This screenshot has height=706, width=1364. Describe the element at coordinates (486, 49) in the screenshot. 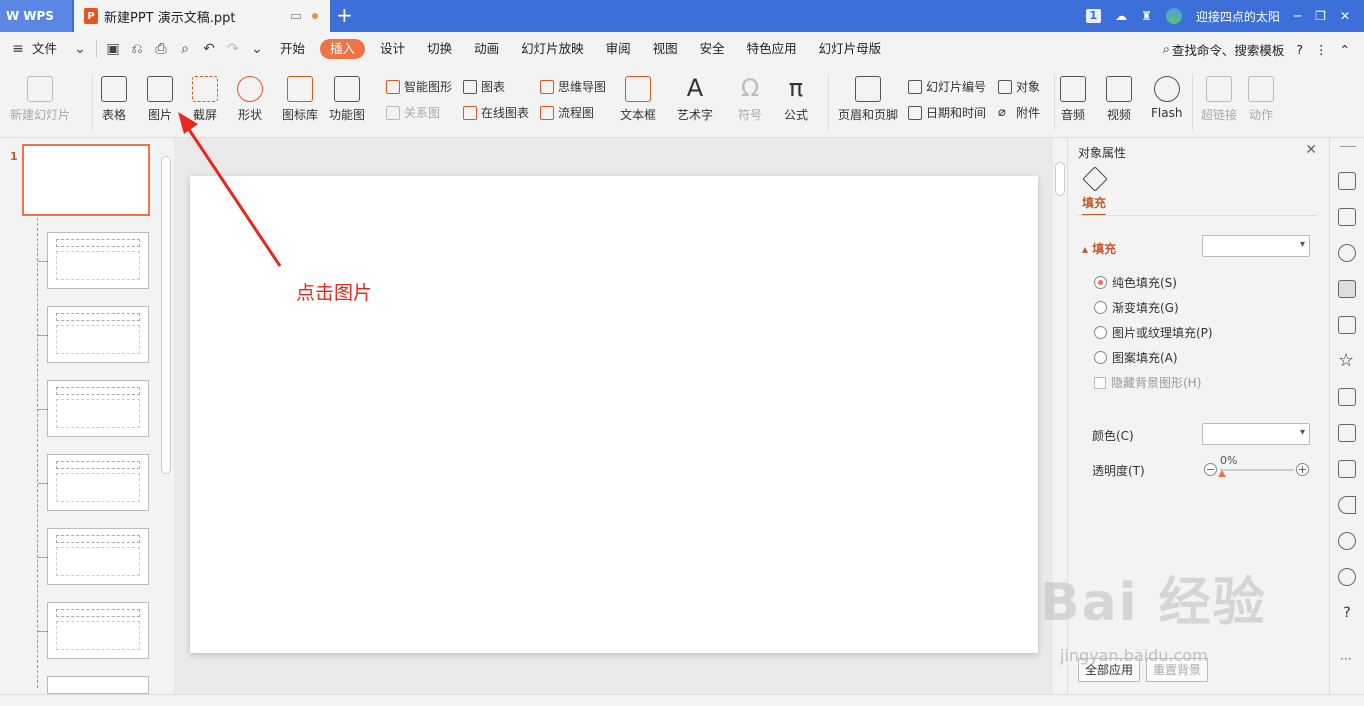

I see `tab-animation: 动画` at that location.